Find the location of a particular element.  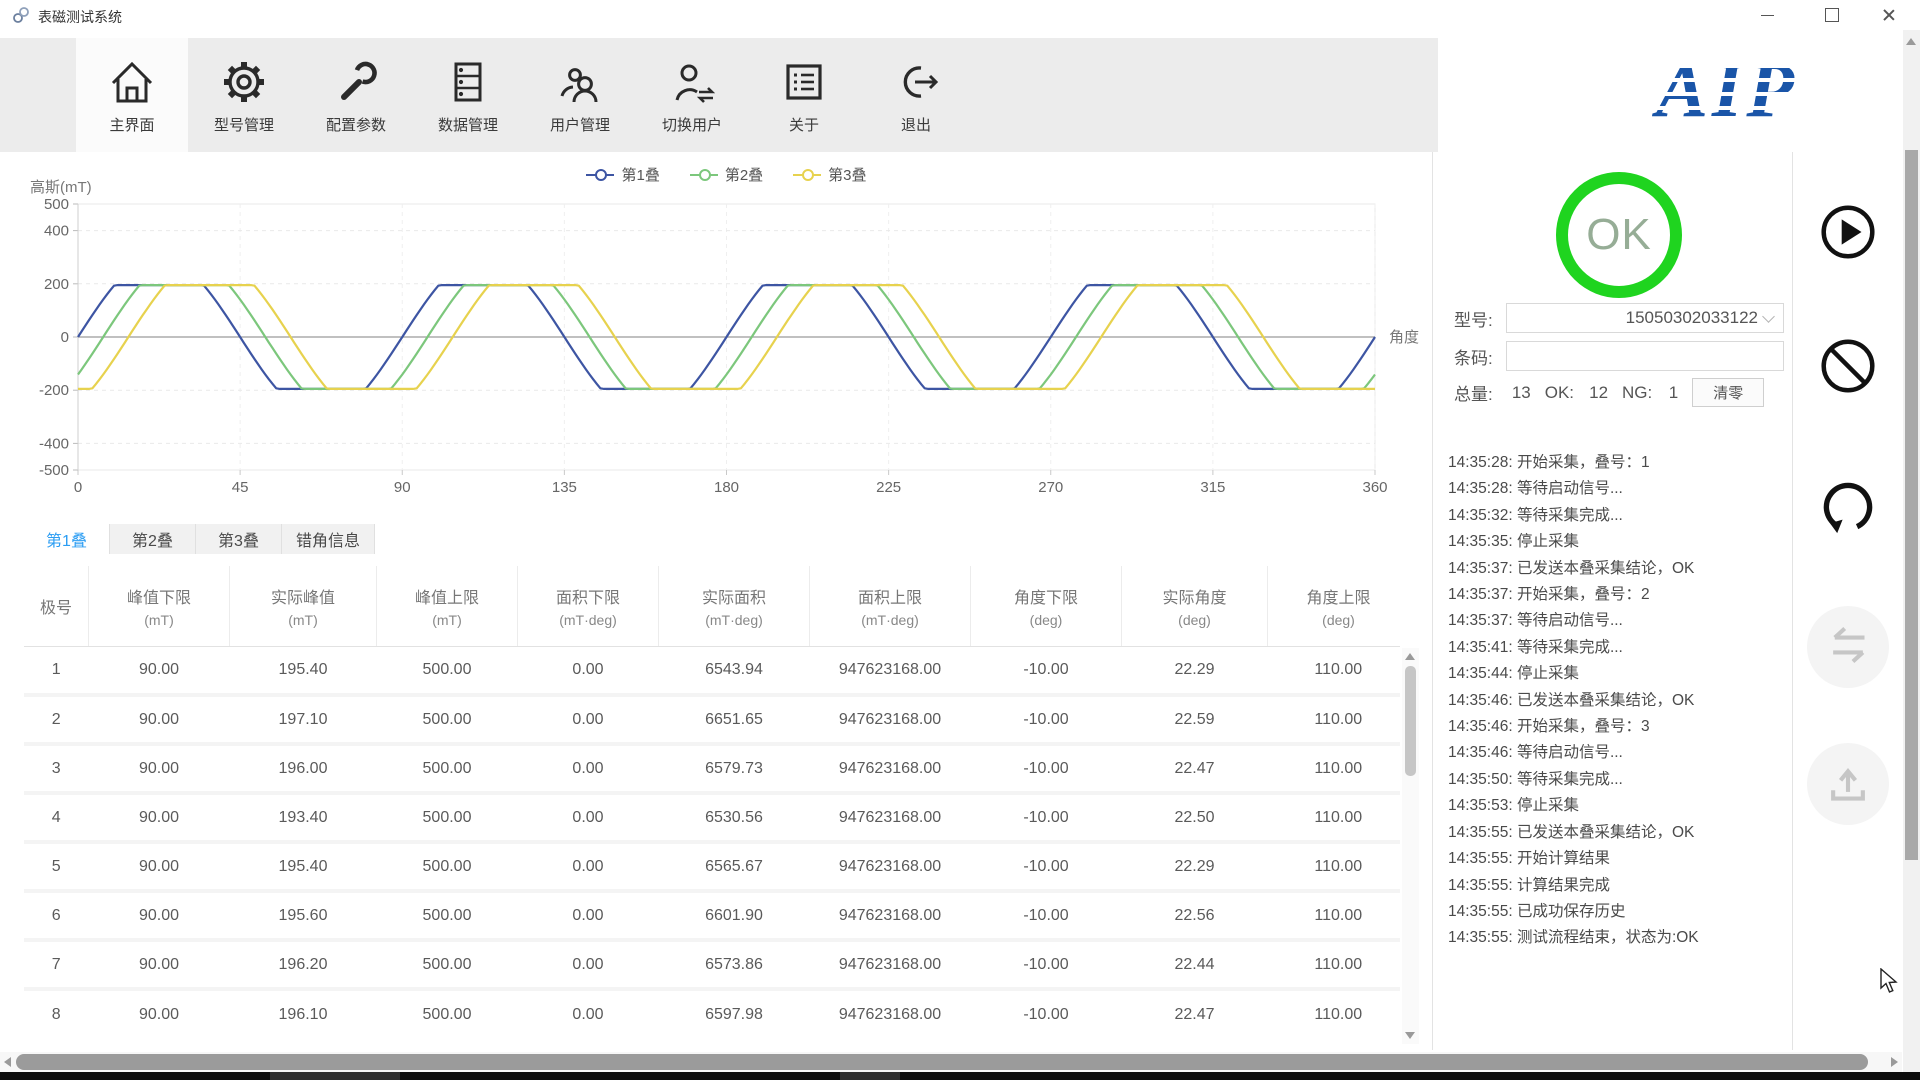

column-unit: (mT) is located at coordinates (159, 619).